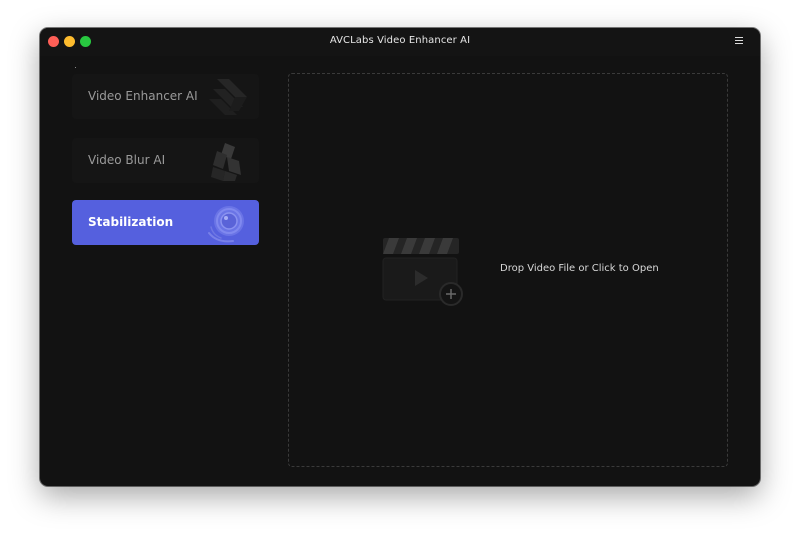  What do you see at coordinates (422, 272) in the screenshot?
I see `video-clapperboard-add-icon` at bounding box center [422, 272].